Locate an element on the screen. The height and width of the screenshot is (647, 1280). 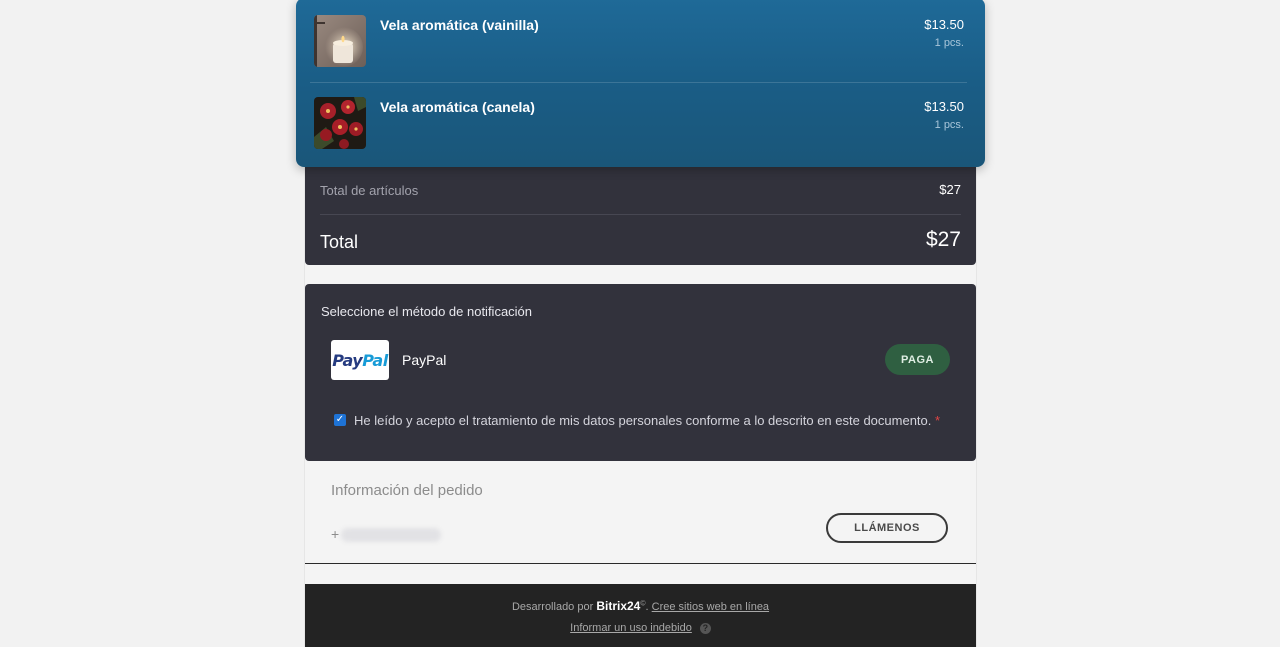
consent-checkbox: ✓ is located at coordinates (340, 420).